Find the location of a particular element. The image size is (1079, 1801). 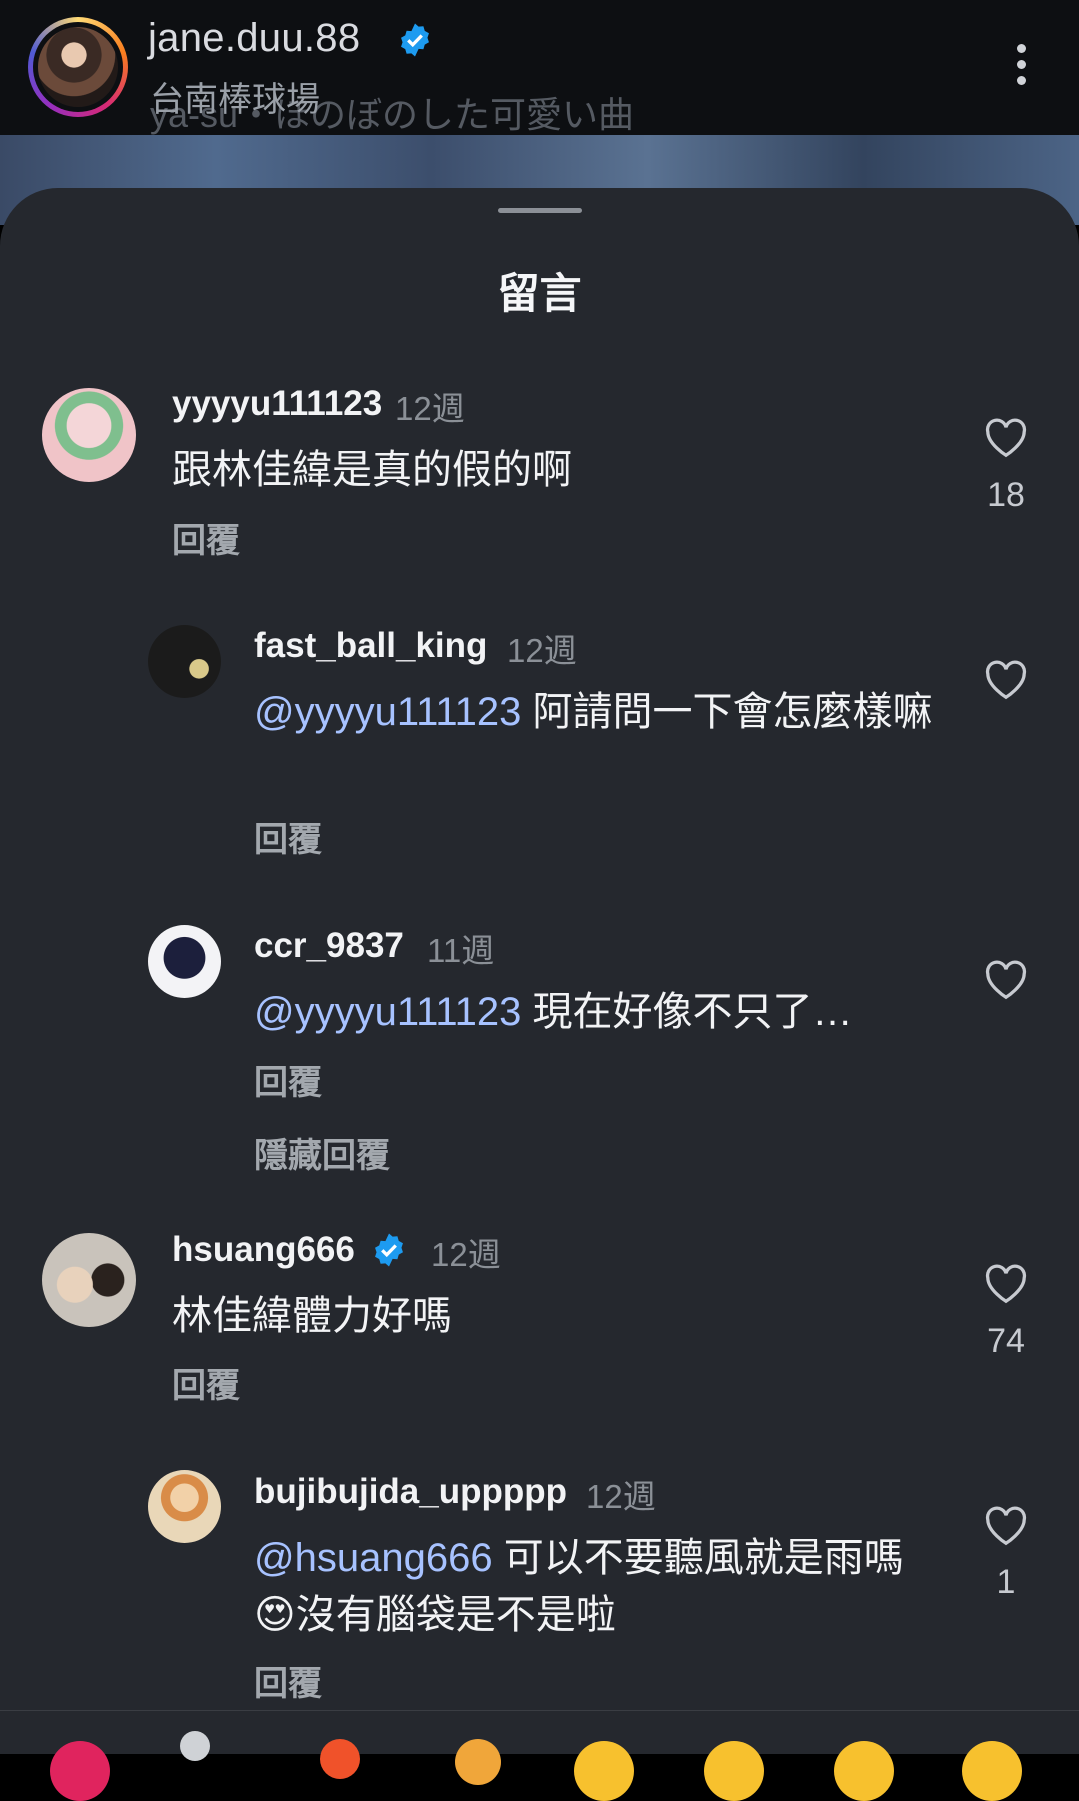

location-label: 台南棒球場 is located at coordinates (235, 96).